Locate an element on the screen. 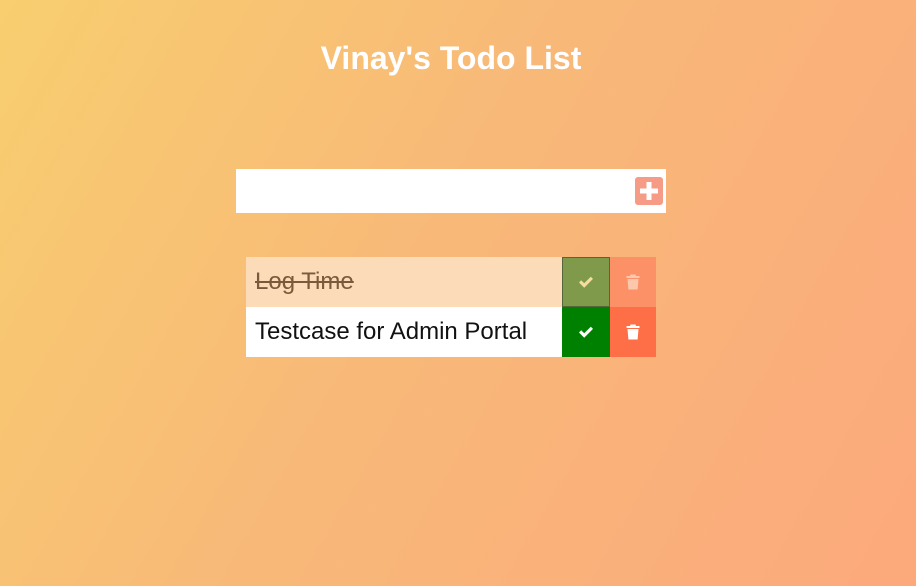 Image resolution: width=916 pixels, height=586 pixels. todo-input is located at coordinates (431, 191).